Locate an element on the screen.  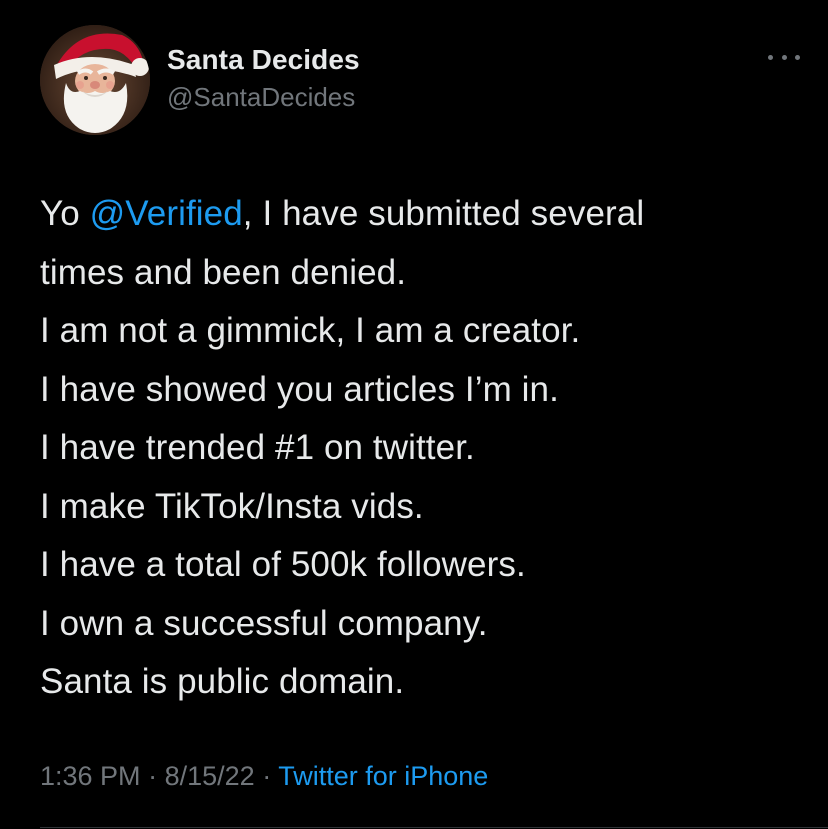
tweet-text-segment: , I have submitted several is located at coordinates (443, 213).